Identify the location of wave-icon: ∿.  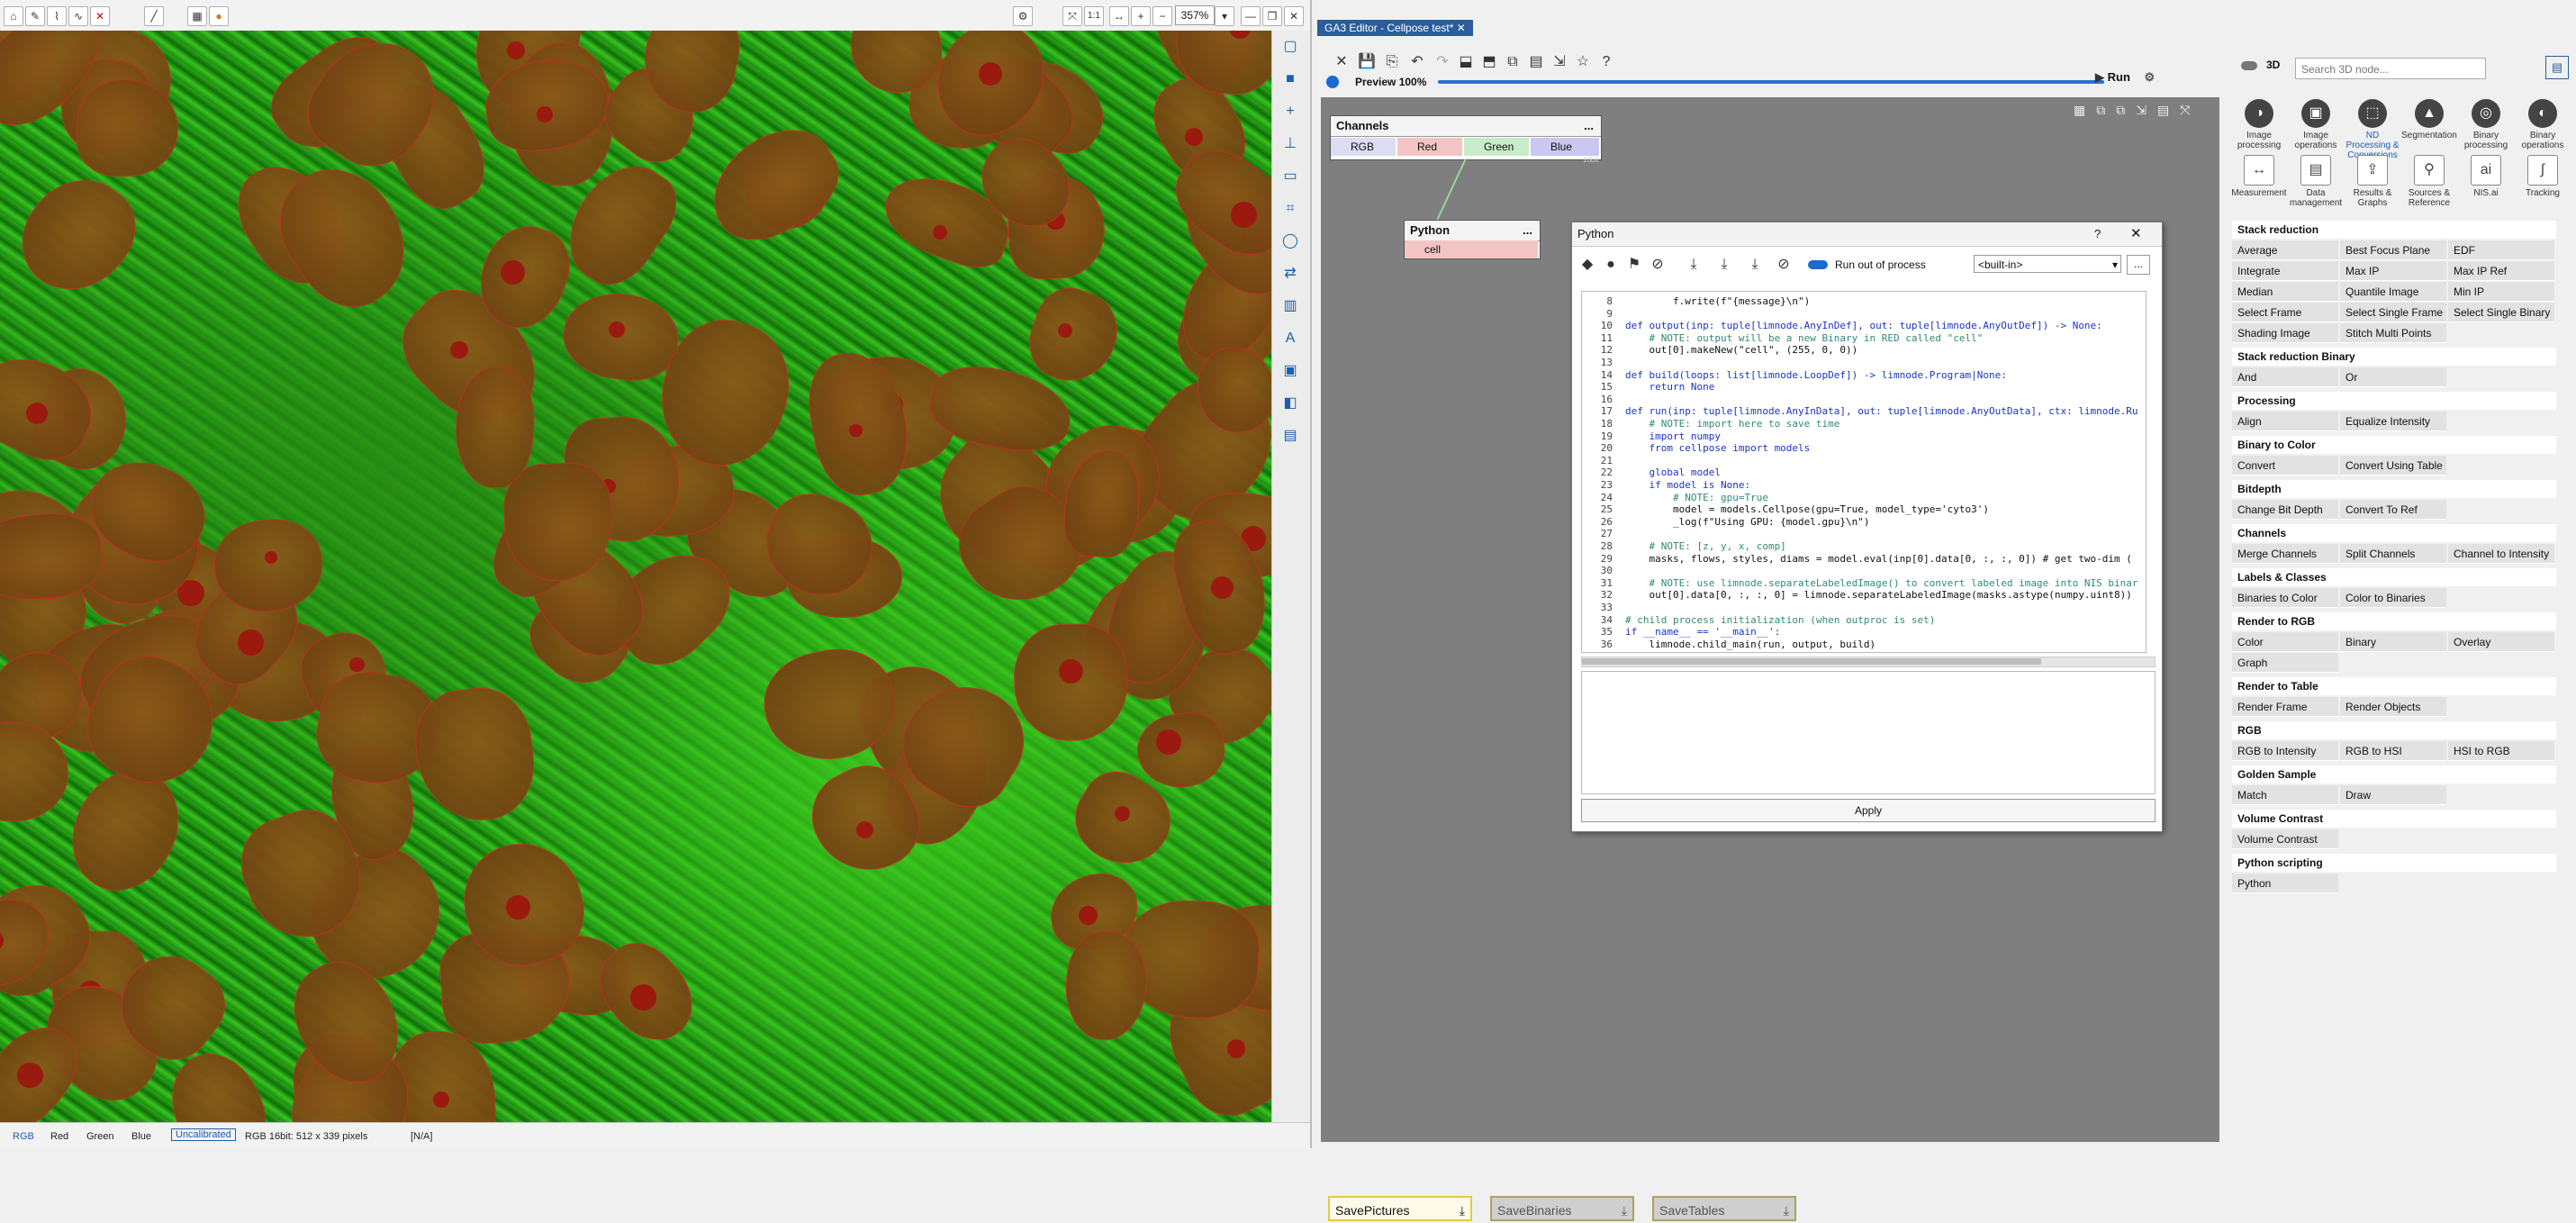
(78, 16).